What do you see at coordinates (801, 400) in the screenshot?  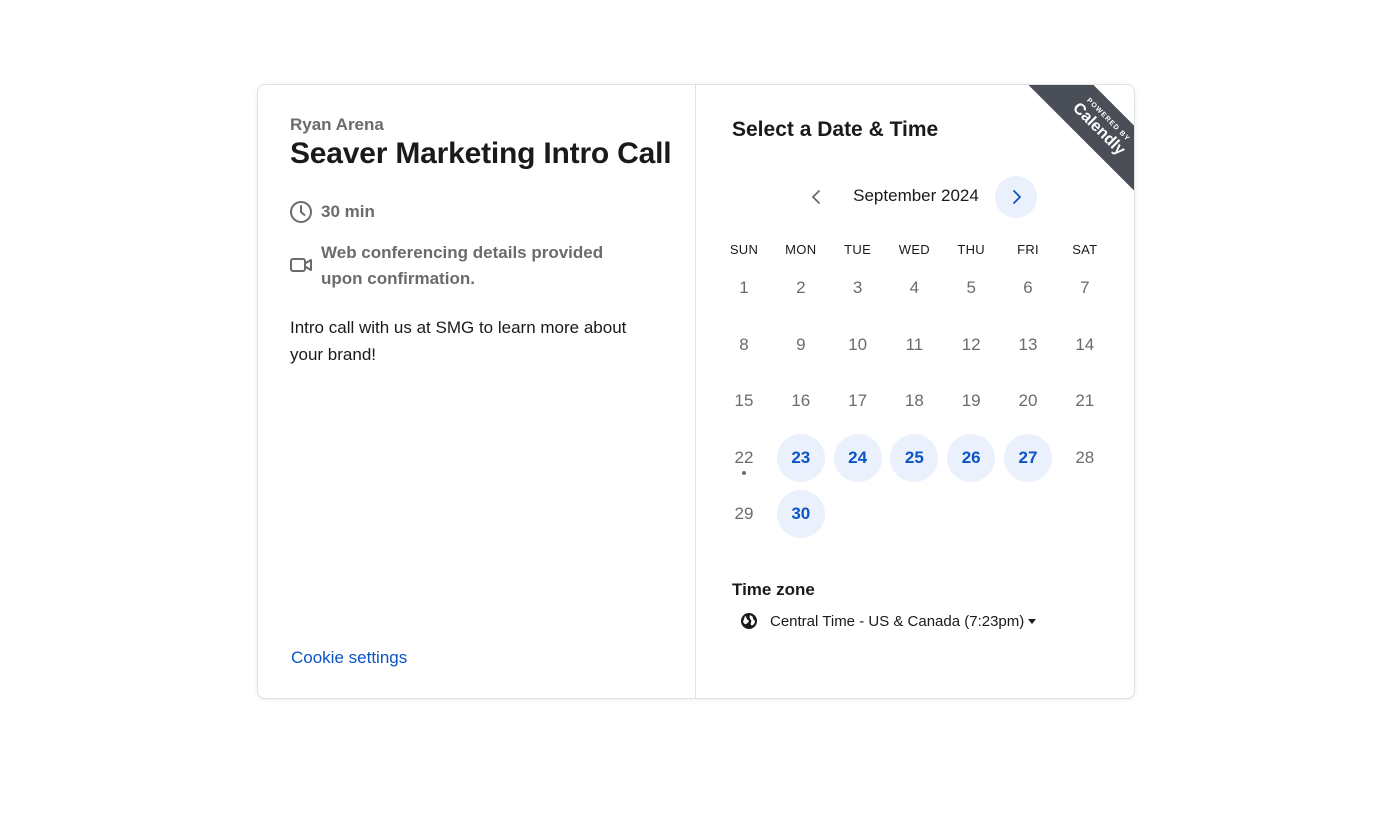 I see `calendar-day-16: 16` at bounding box center [801, 400].